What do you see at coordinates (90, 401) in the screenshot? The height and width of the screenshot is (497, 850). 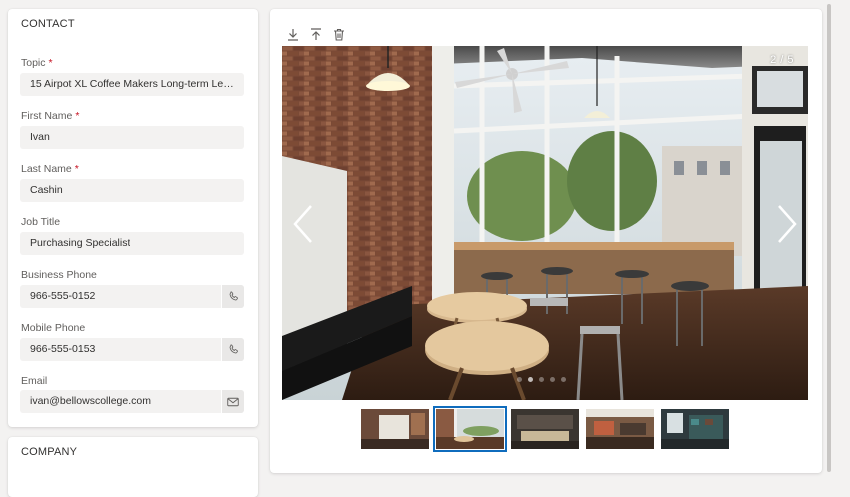 I see `email-value: ivan@bellowscollege.com` at bounding box center [90, 401].